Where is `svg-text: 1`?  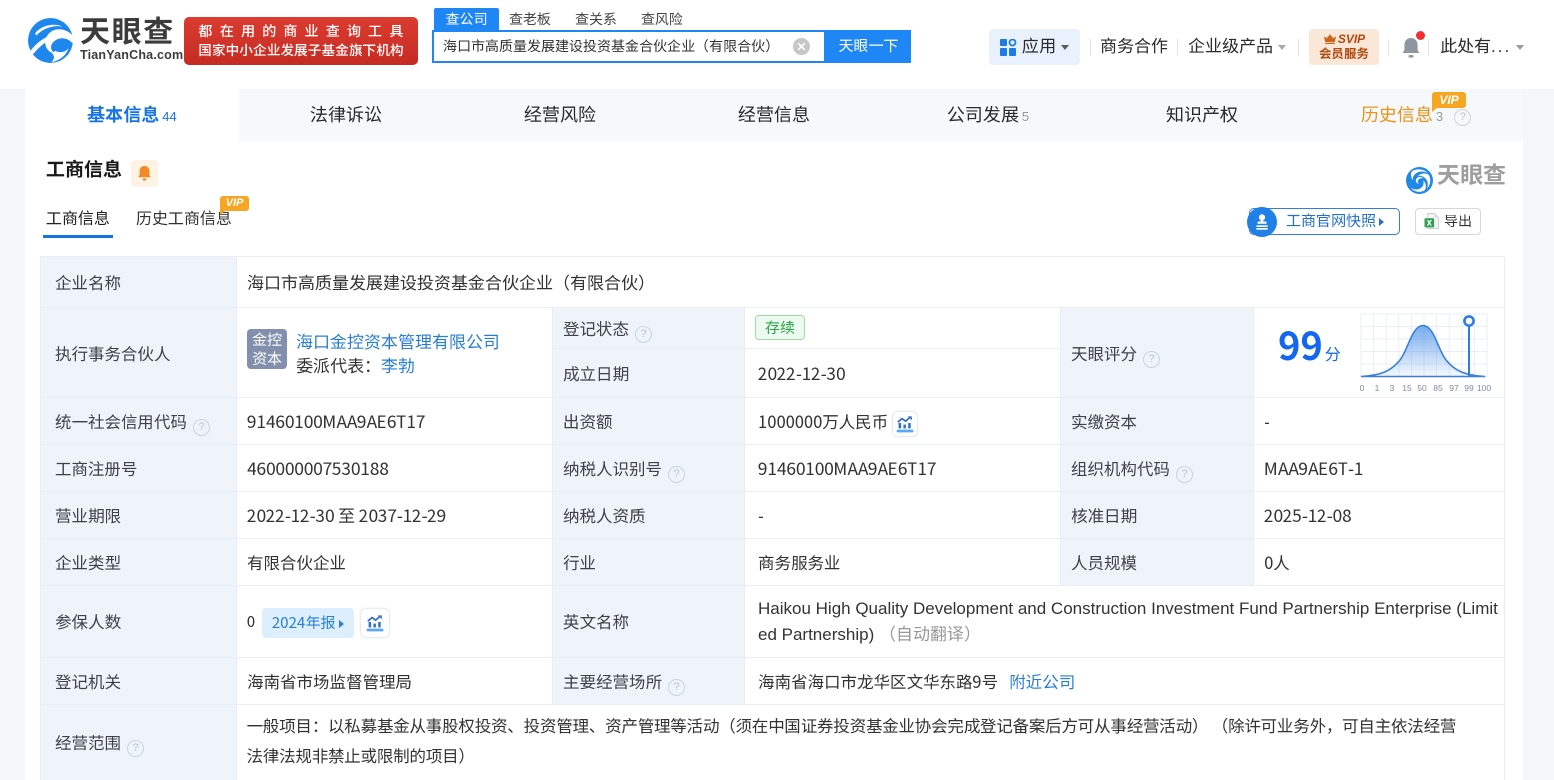
svg-text: 1 is located at coordinates (1377, 388).